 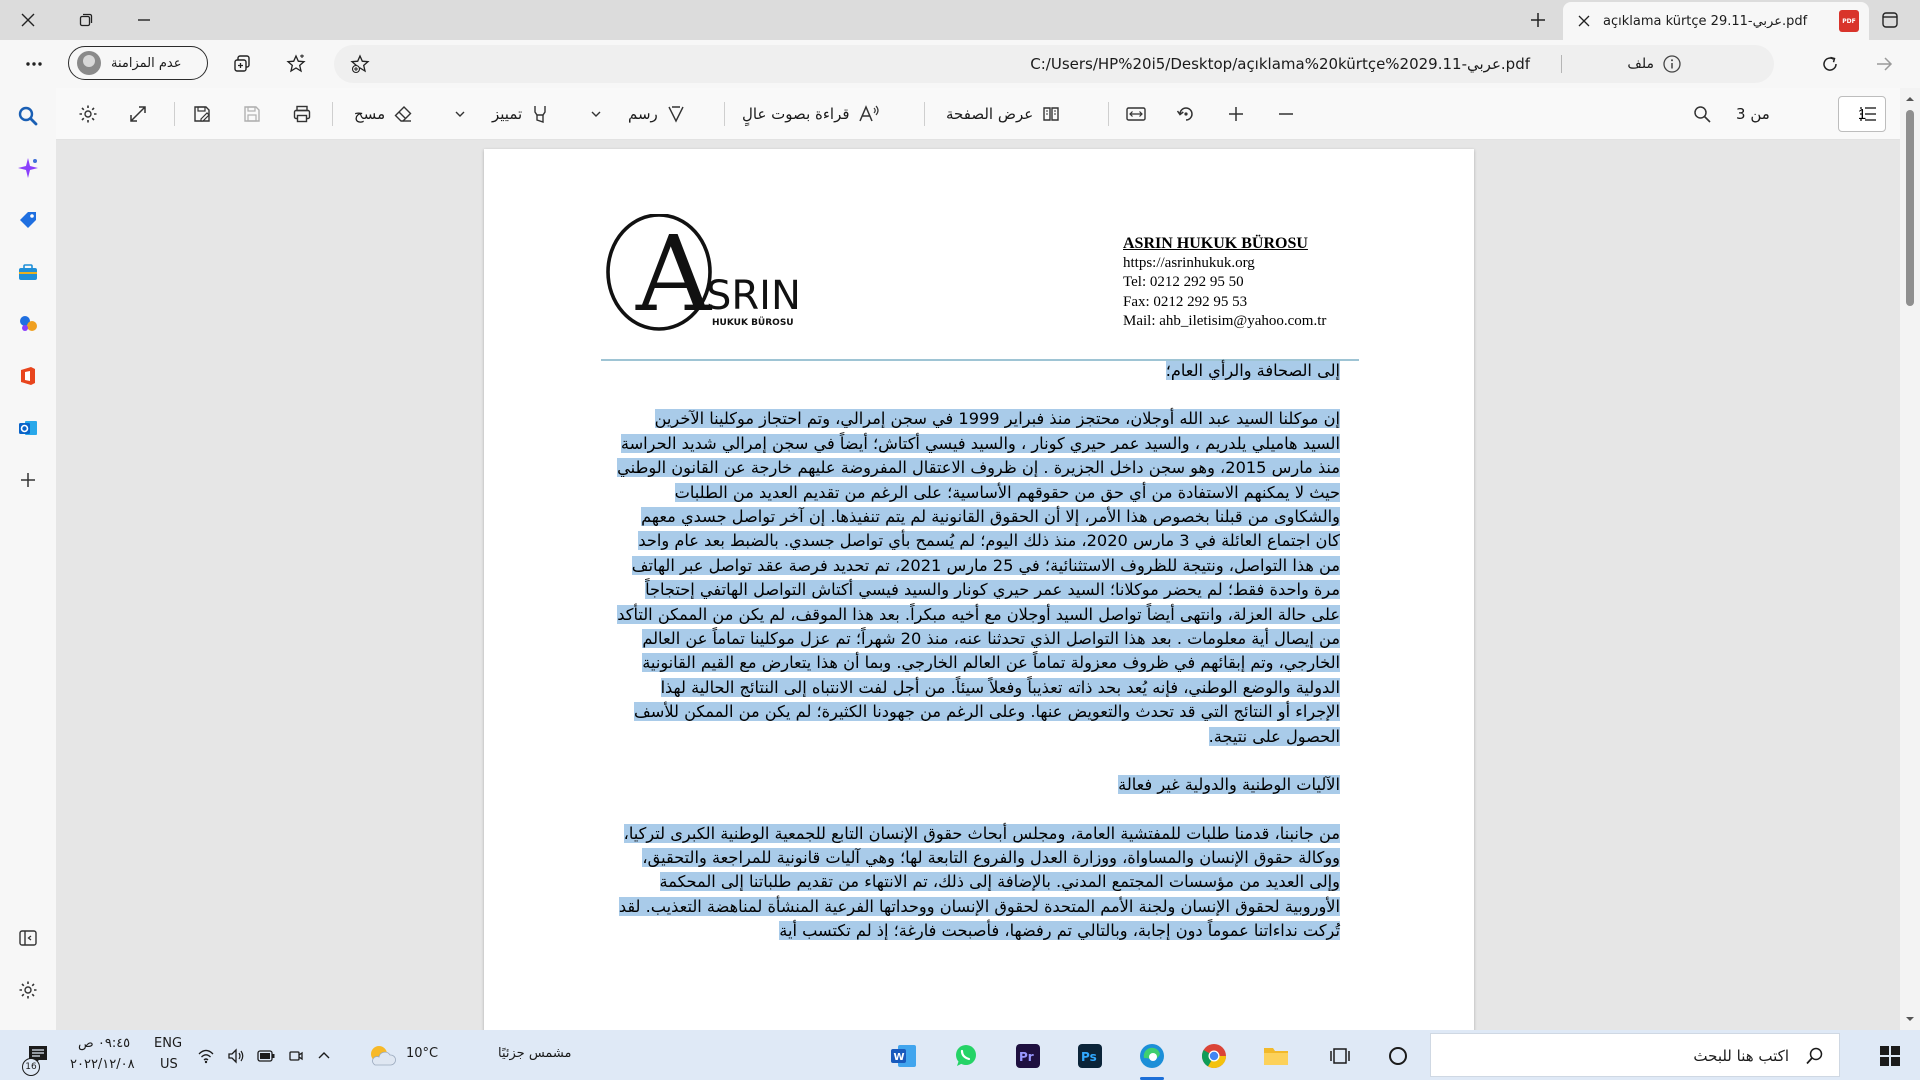 What do you see at coordinates (1884, 64) in the screenshot?
I see `forward-button` at bounding box center [1884, 64].